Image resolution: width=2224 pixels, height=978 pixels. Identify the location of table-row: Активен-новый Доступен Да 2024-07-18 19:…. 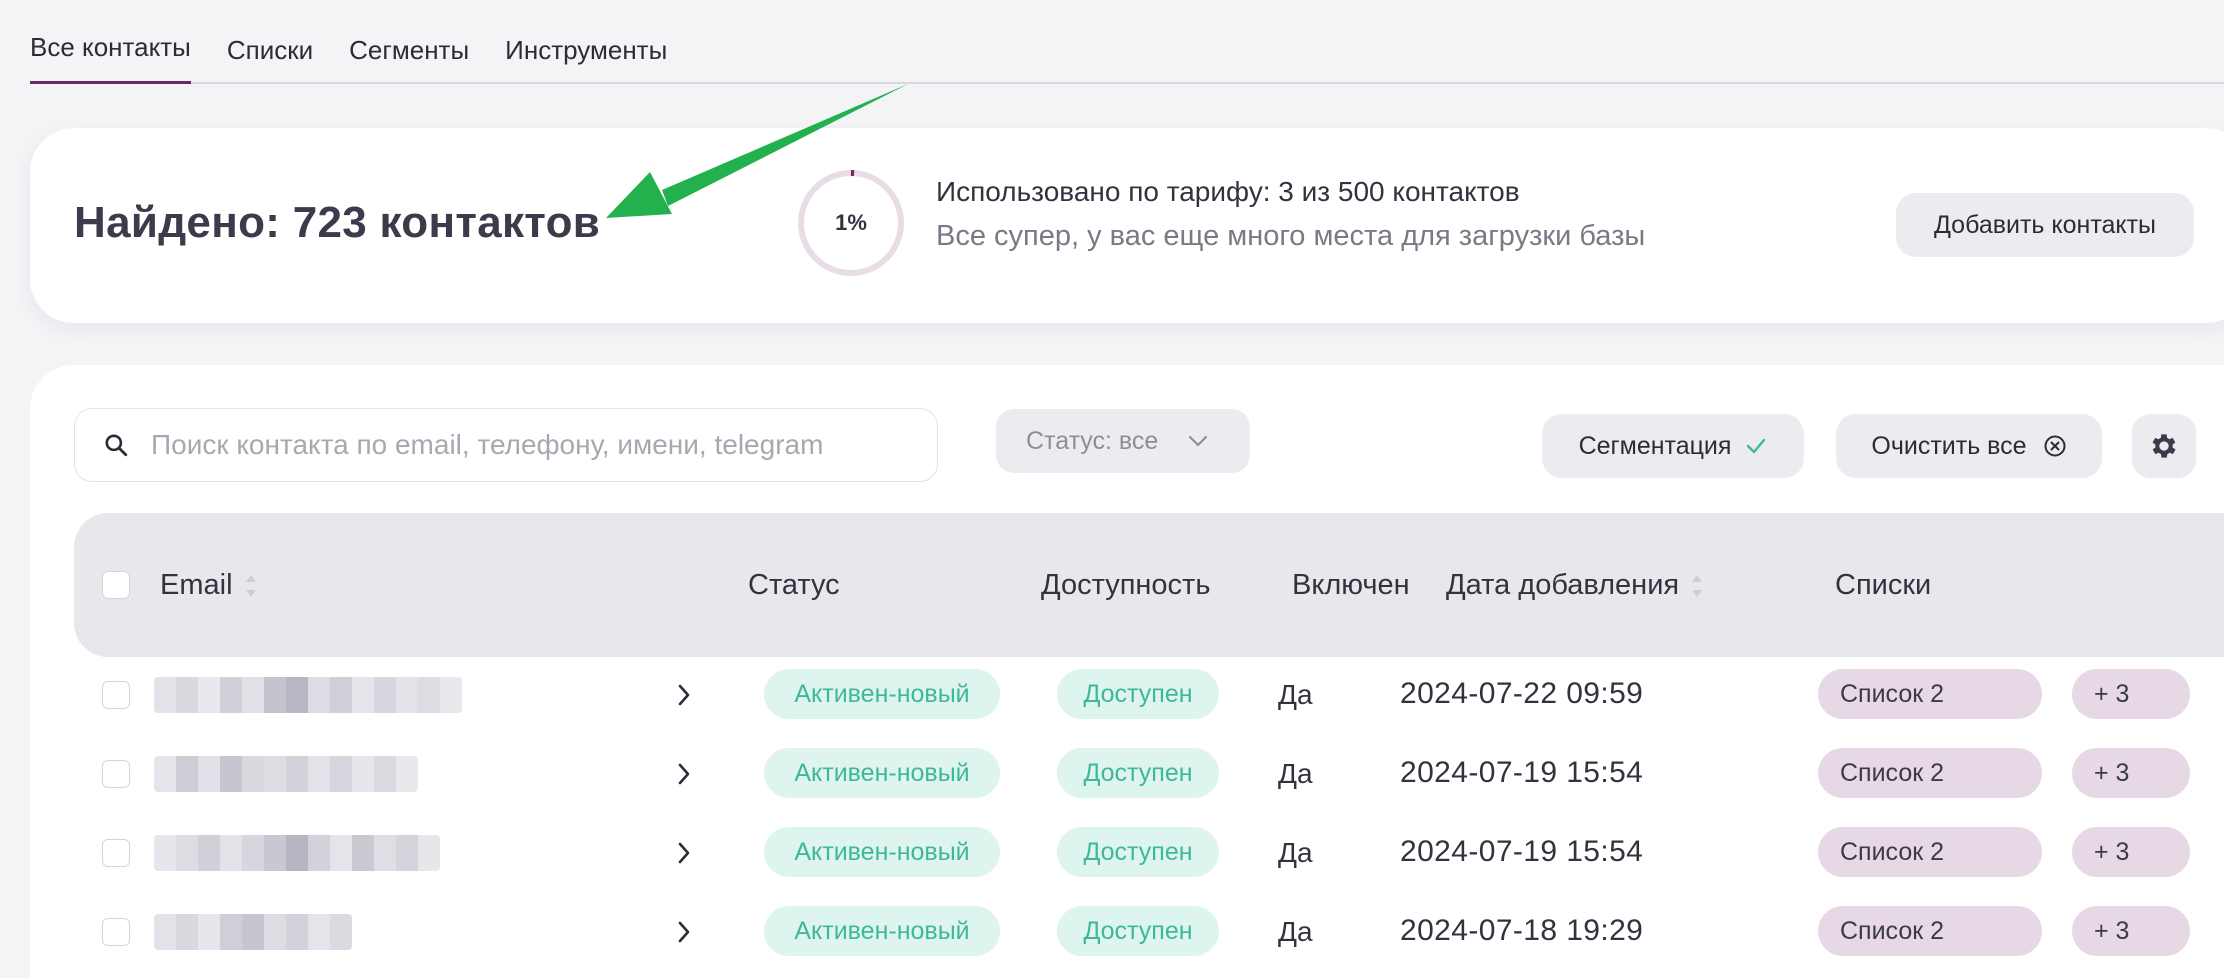
(1149, 932).